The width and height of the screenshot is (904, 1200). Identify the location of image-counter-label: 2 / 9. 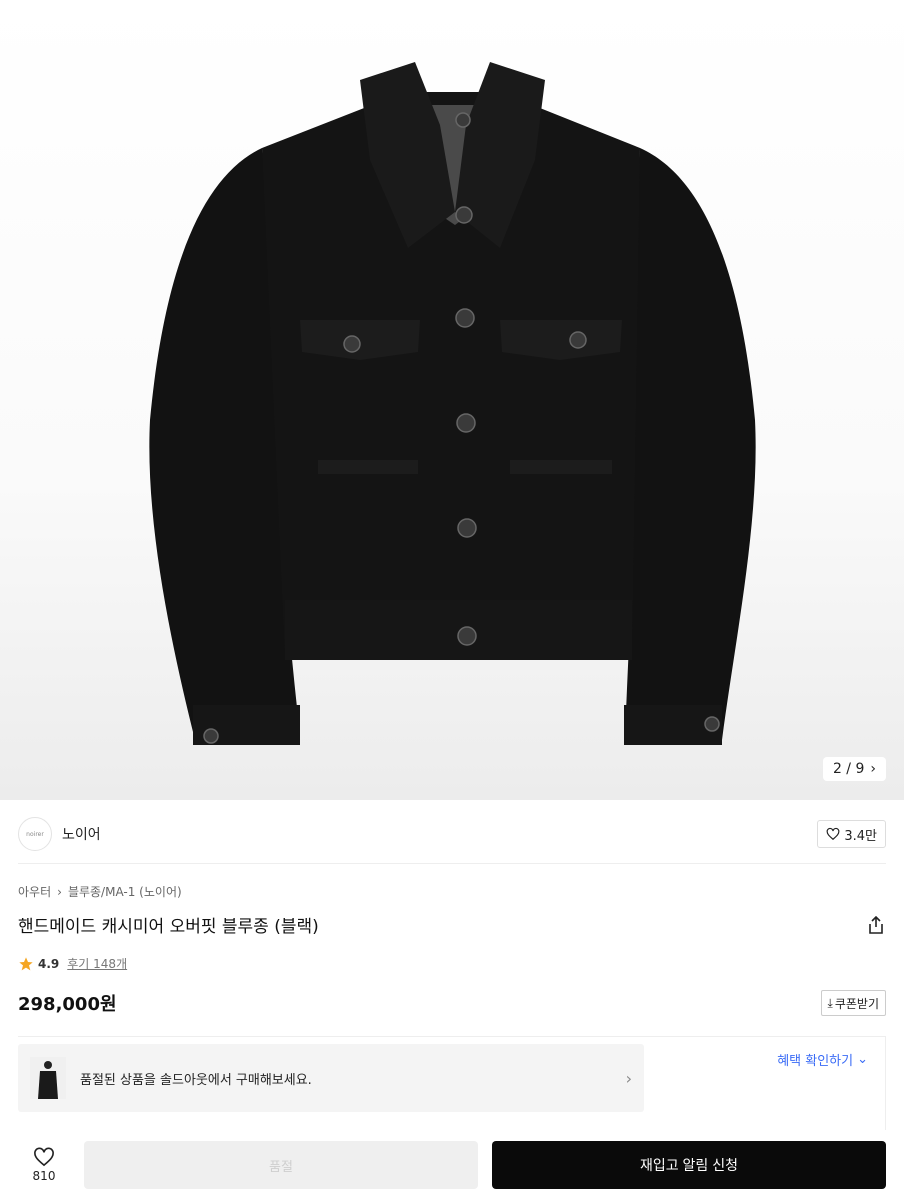
(848, 769).